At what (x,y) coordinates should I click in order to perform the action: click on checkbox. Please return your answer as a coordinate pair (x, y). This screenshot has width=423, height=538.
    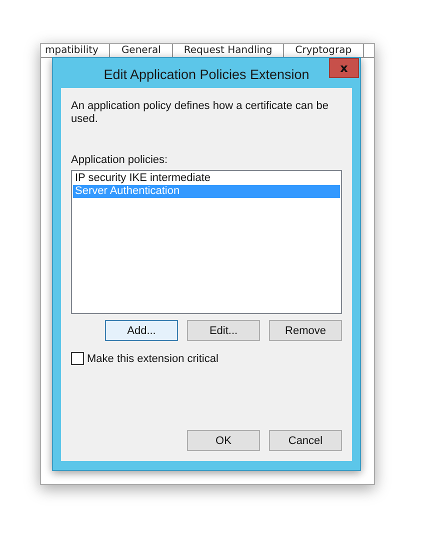
    Looking at the image, I should click on (77, 358).